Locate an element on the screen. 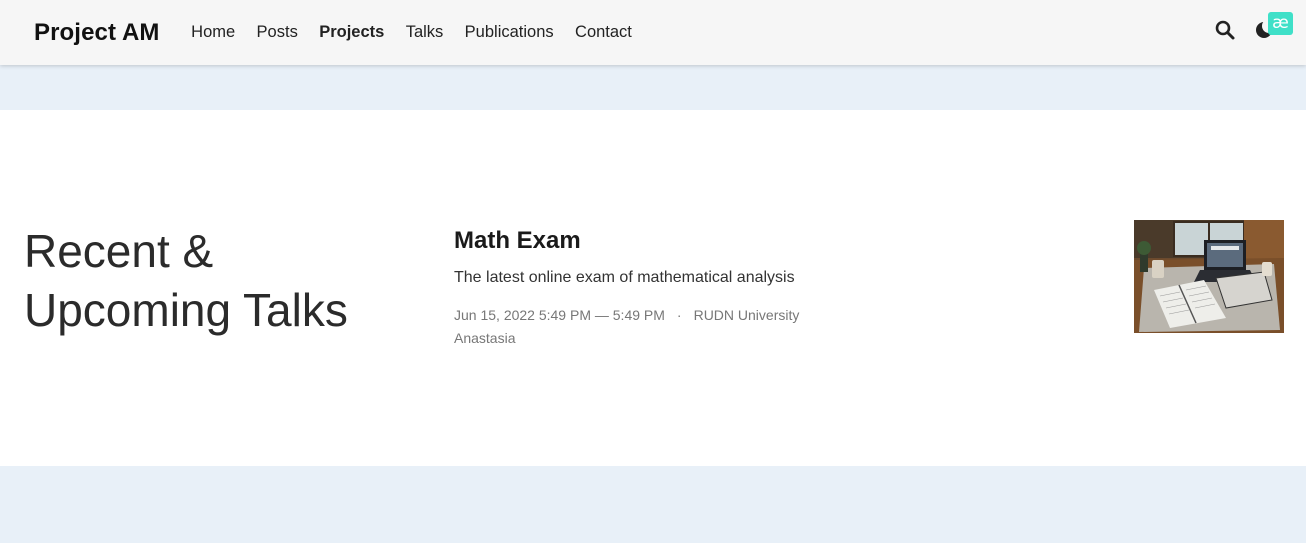 The image size is (1306, 543). nav-publications: Publications is located at coordinates (509, 32).